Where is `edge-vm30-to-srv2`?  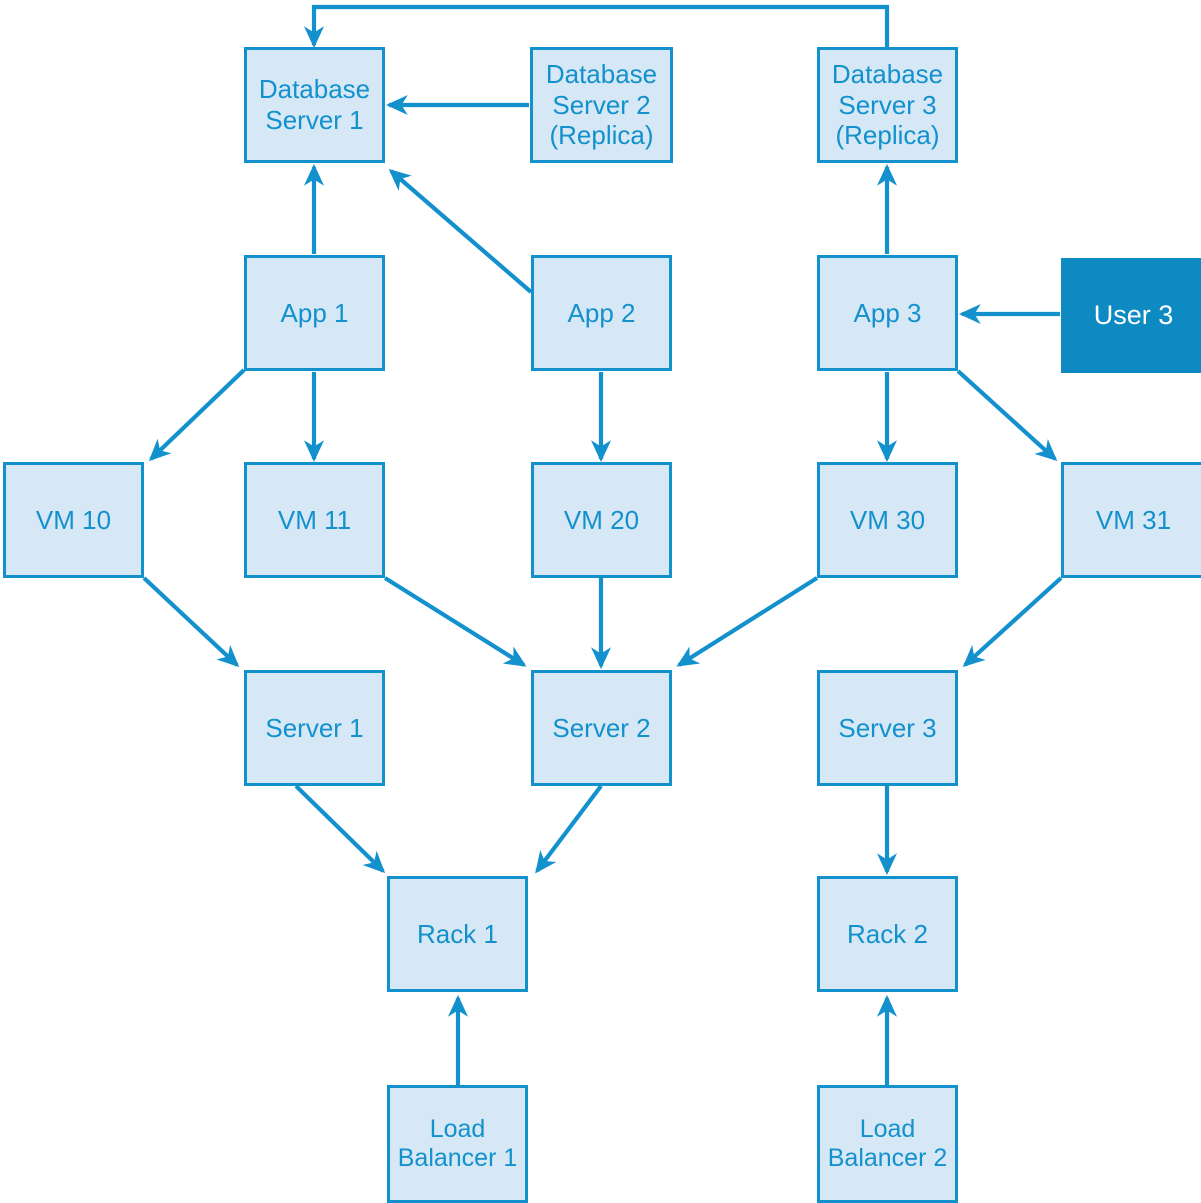 edge-vm30-to-srv2 is located at coordinates (747, 621).